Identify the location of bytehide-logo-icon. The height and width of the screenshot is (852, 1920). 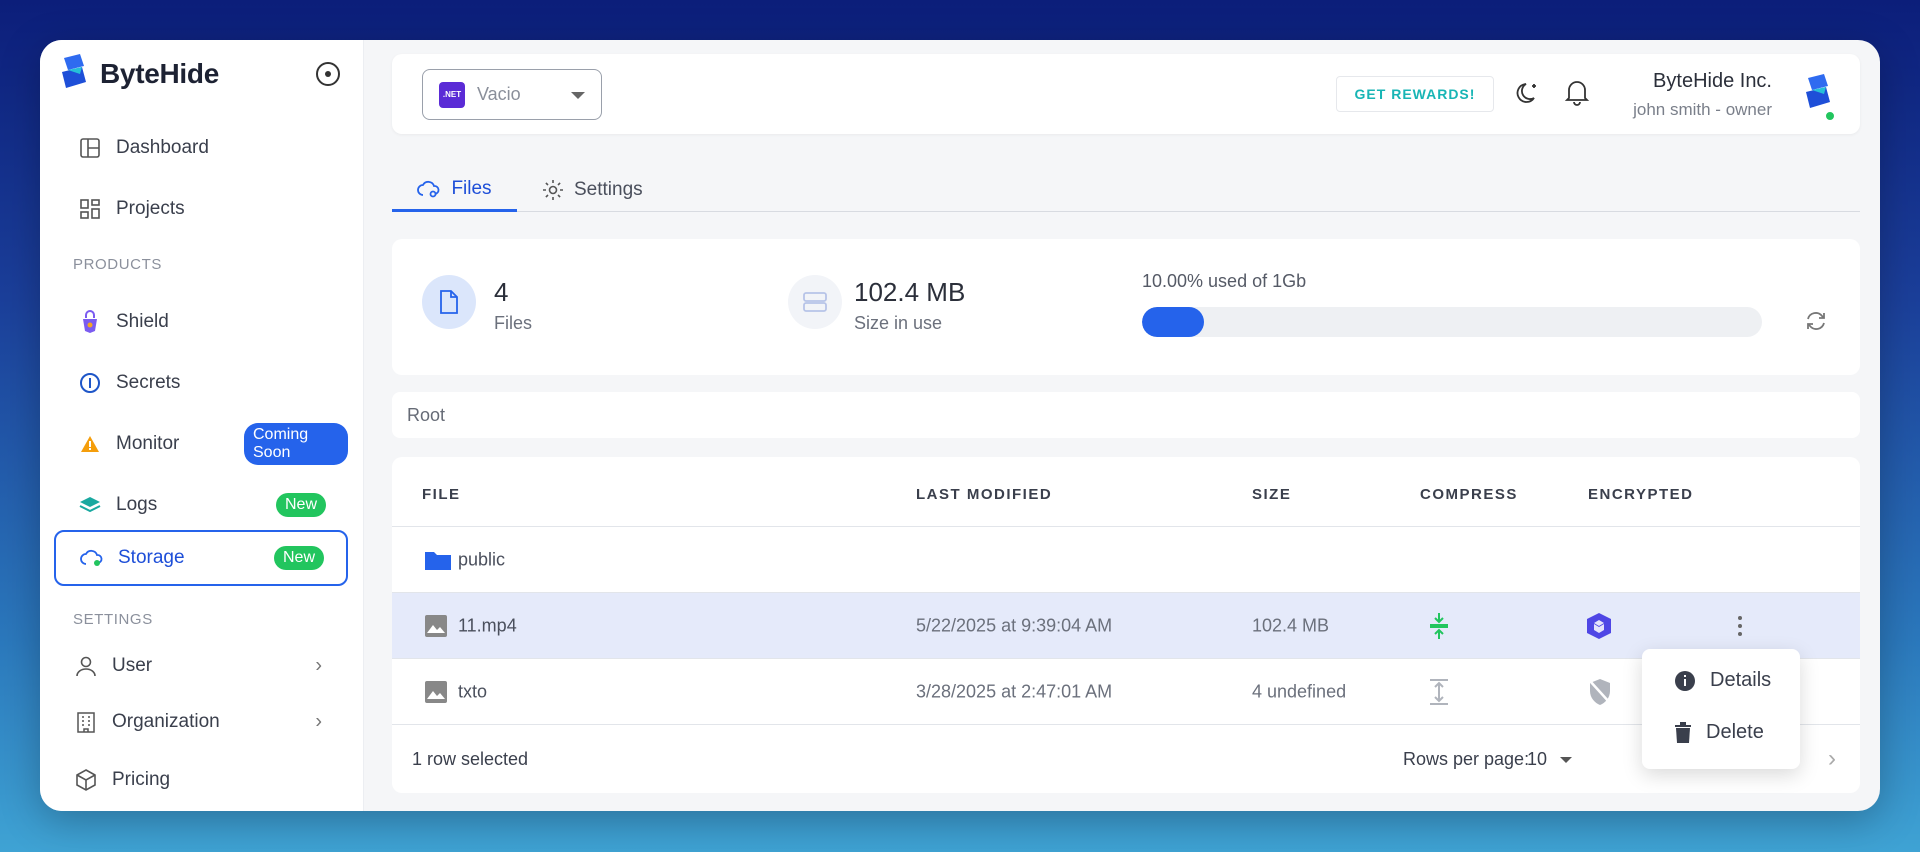
(74, 71).